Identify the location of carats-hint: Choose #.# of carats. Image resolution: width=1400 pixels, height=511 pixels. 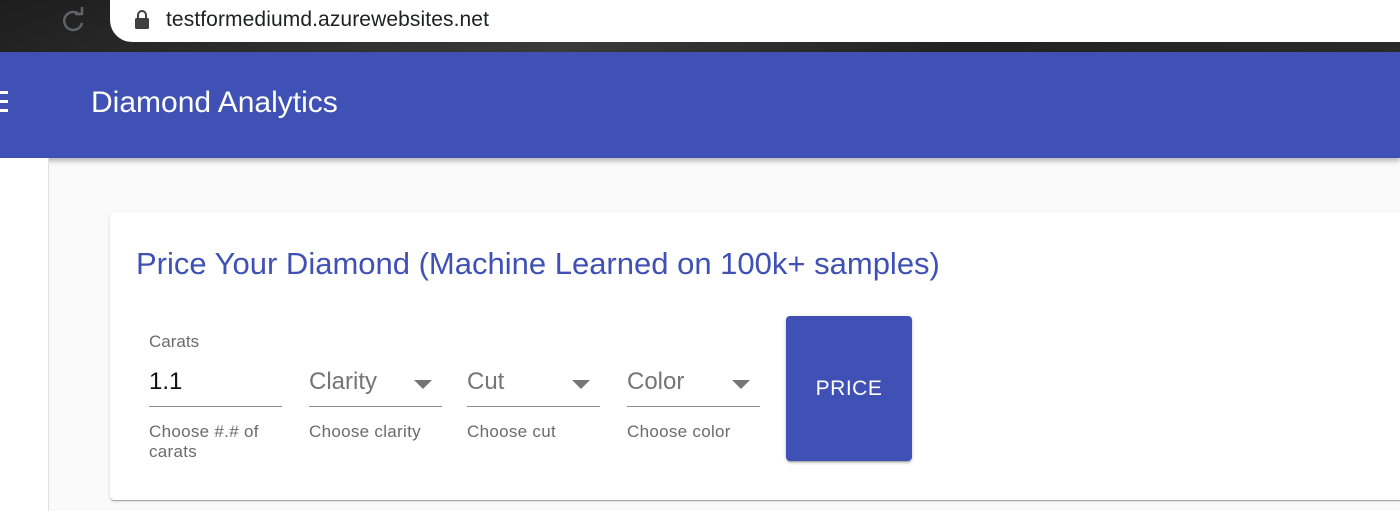
(204, 441).